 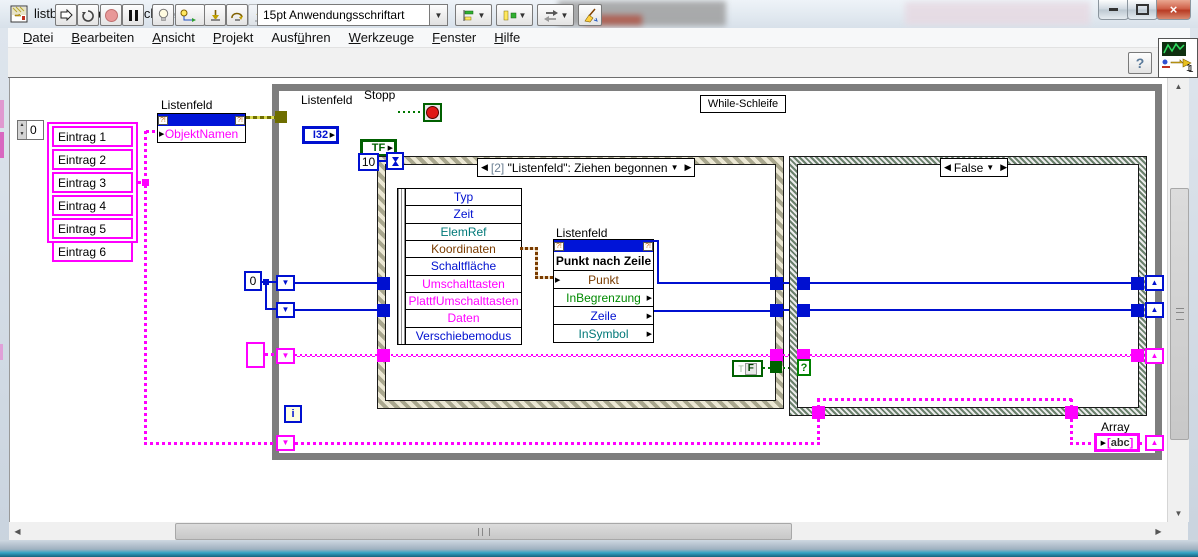 What do you see at coordinates (92, 228) in the screenshot?
I see `array-element-5: Eintrag 5` at bounding box center [92, 228].